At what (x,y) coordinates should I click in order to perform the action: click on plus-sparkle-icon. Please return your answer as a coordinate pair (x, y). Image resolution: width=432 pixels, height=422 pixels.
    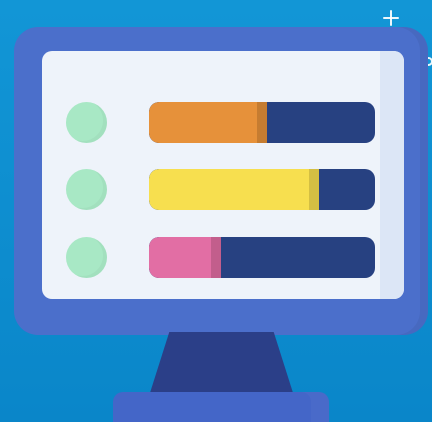
    Looking at the image, I should click on (391, 18).